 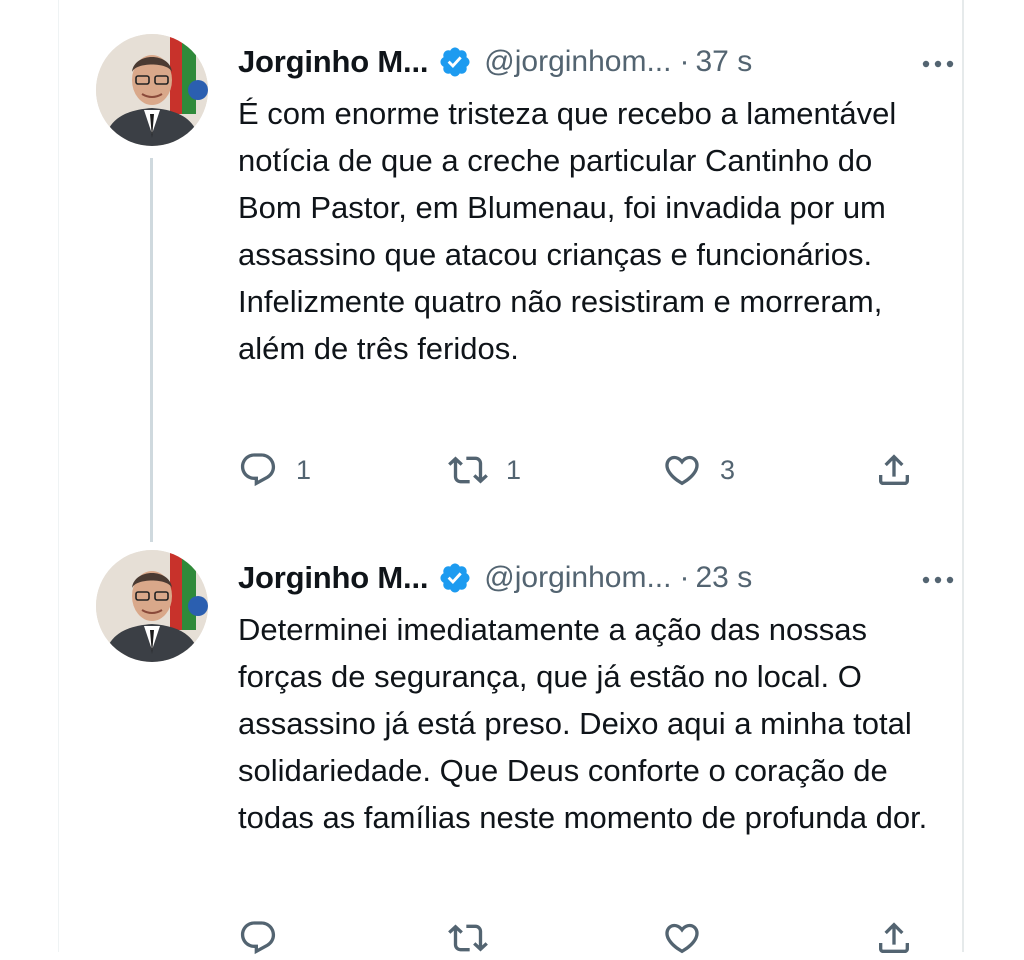 I want to click on tweet-header: Jorginho M... @jorginhom... · 23 s, so click(x=596, y=578).